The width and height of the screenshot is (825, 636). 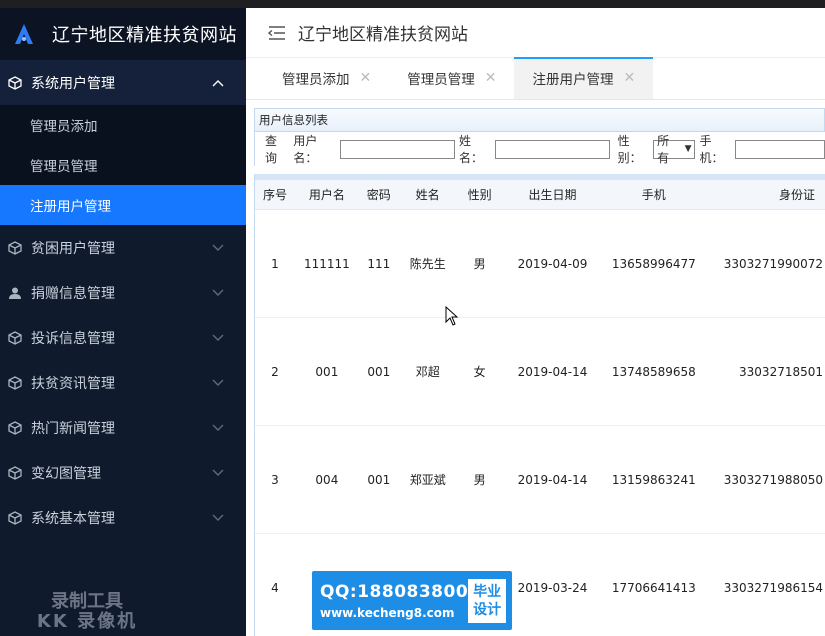 I want to click on tab-bar: 管理员添加 ✕ 管理员管理 ✕ 注册用户管理 ✕, so click(x=535, y=78).